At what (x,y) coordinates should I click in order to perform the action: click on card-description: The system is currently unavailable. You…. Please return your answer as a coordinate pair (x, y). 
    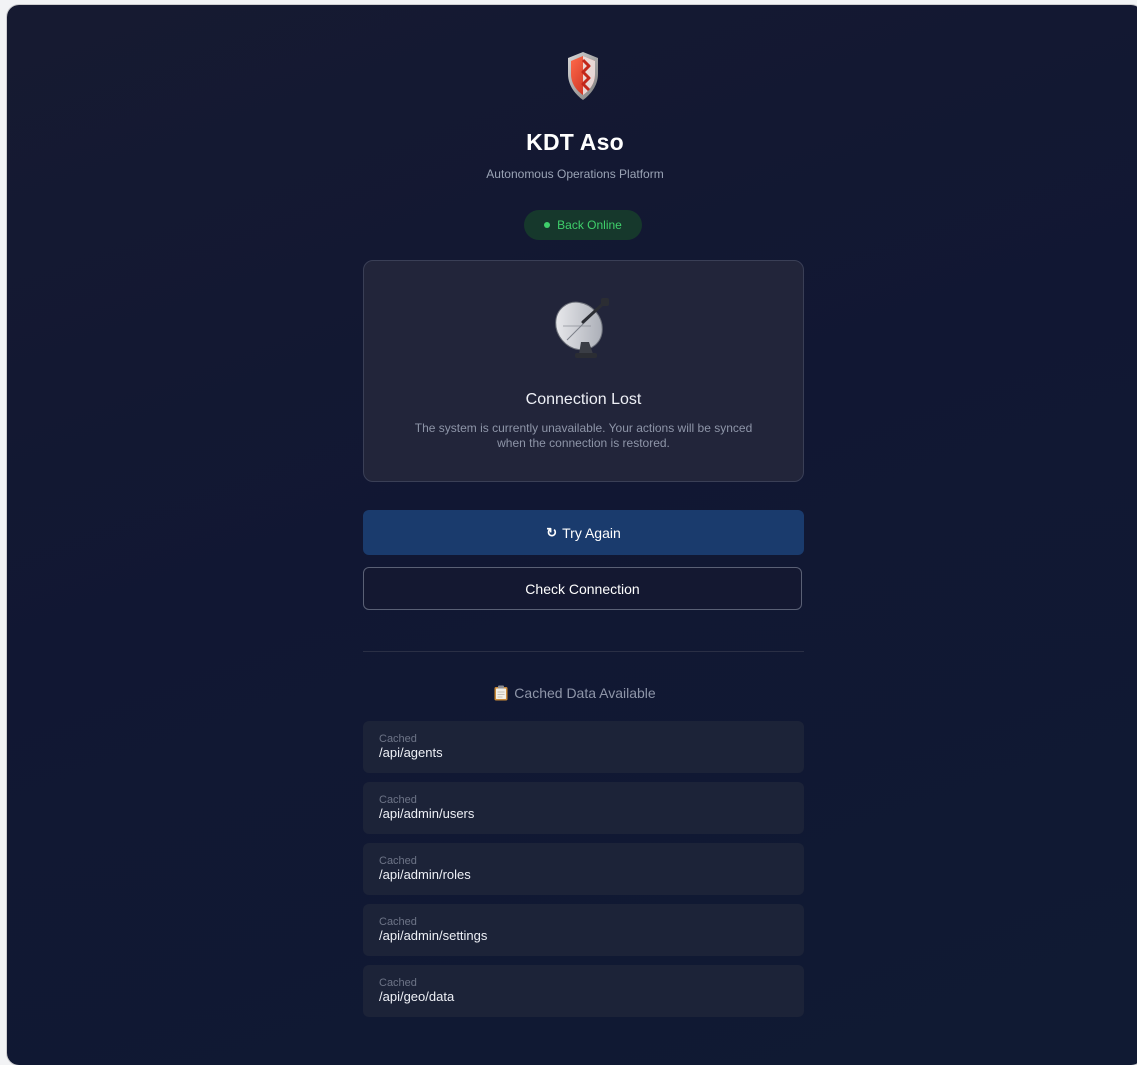
    Looking at the image, I should click on (583, 435).